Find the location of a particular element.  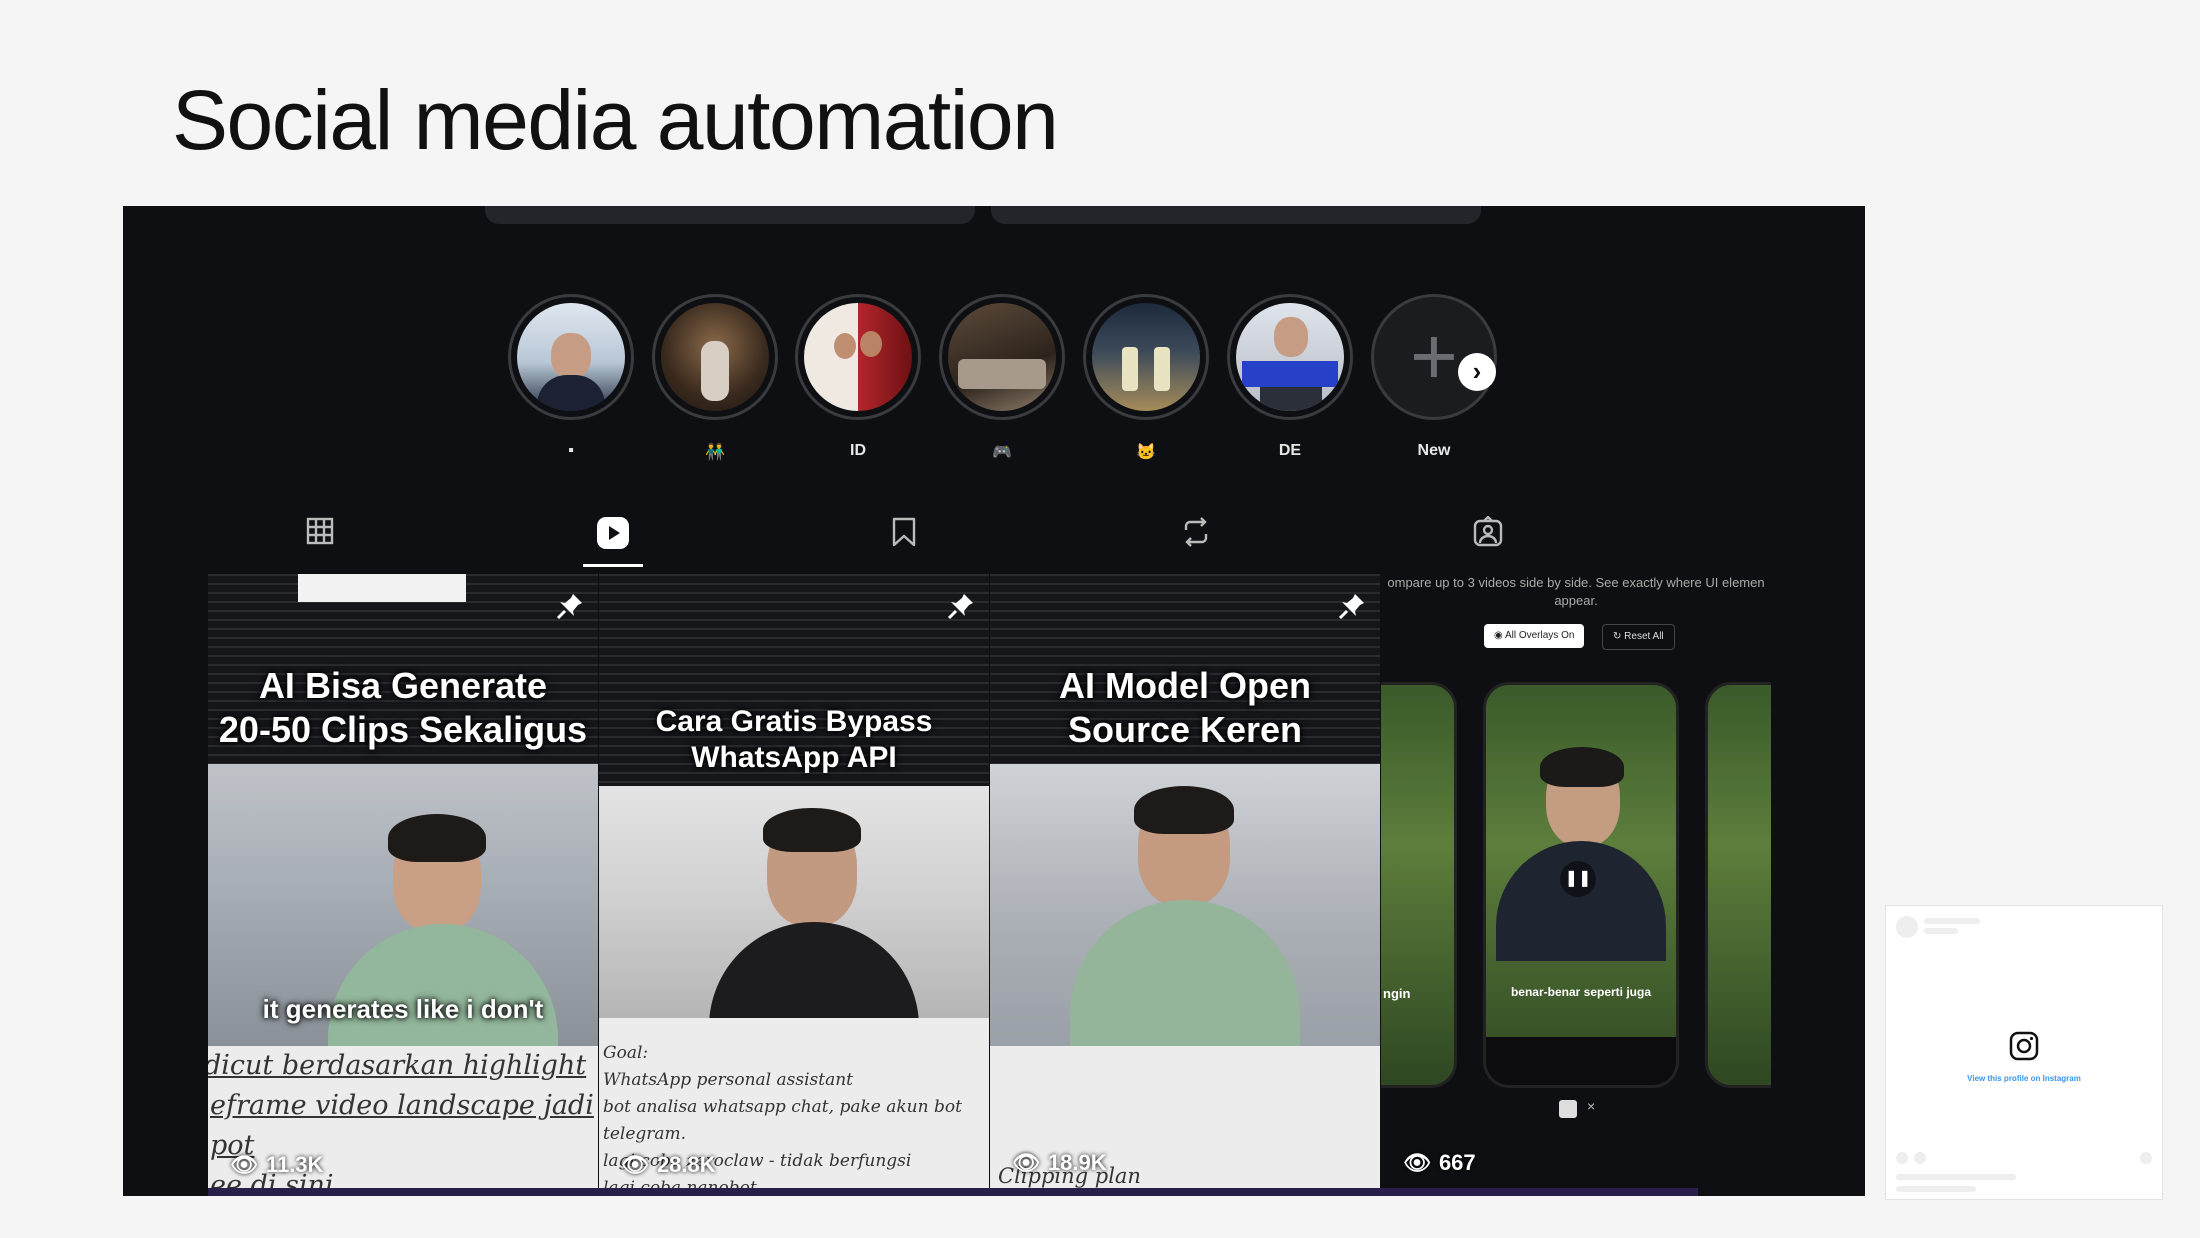

phone-preview: ❚❚ benar-benar seperti juga is located at coordinates (1581, 885).